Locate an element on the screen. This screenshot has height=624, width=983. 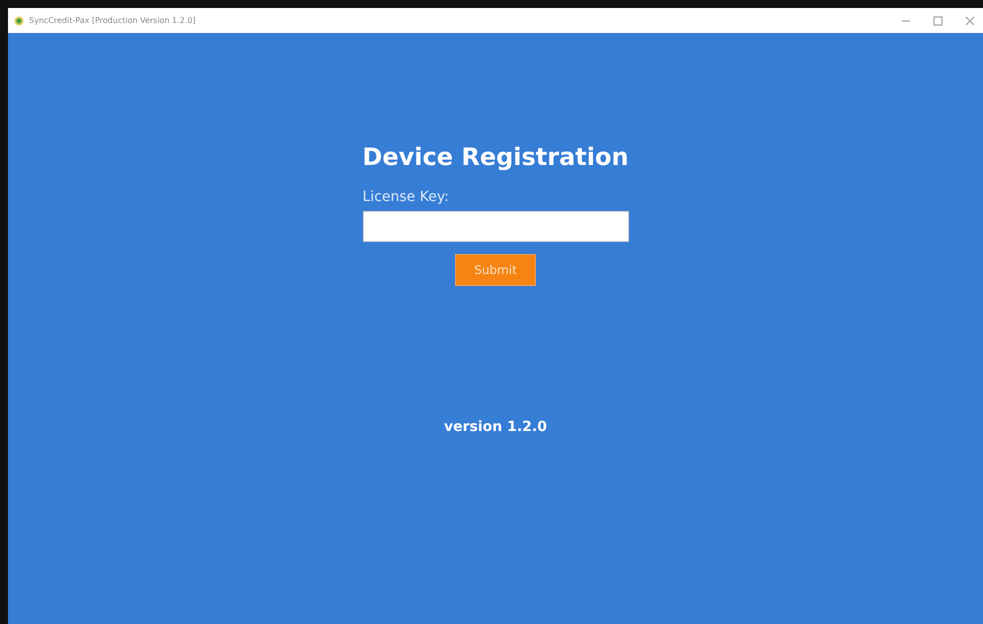
submit-button: Submit is located at coordinates (495, 270).